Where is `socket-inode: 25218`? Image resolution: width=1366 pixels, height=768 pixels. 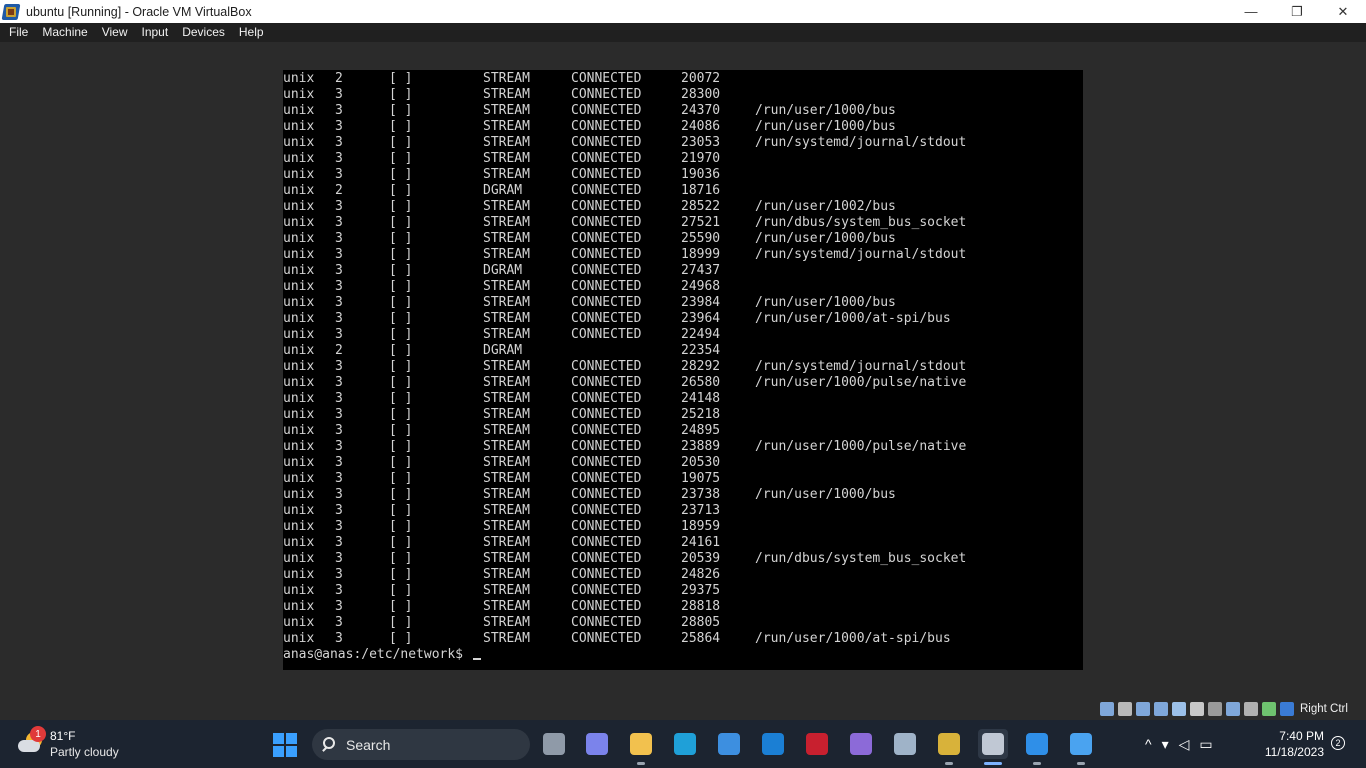
socket-inode: 25218 is located at coordinates (701, 414).